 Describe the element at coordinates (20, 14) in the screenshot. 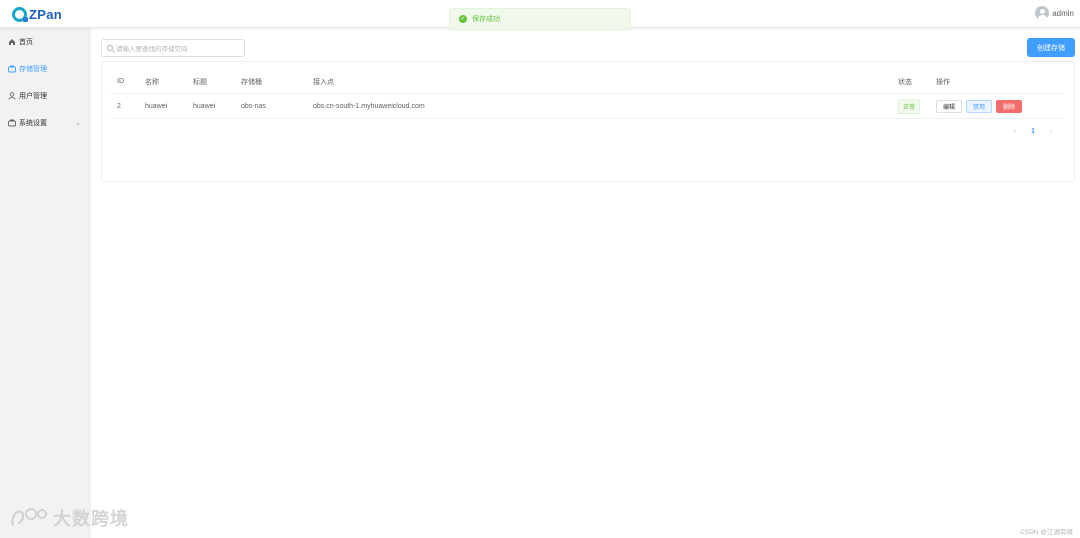

I see `zpan-logo-icon` at that location.